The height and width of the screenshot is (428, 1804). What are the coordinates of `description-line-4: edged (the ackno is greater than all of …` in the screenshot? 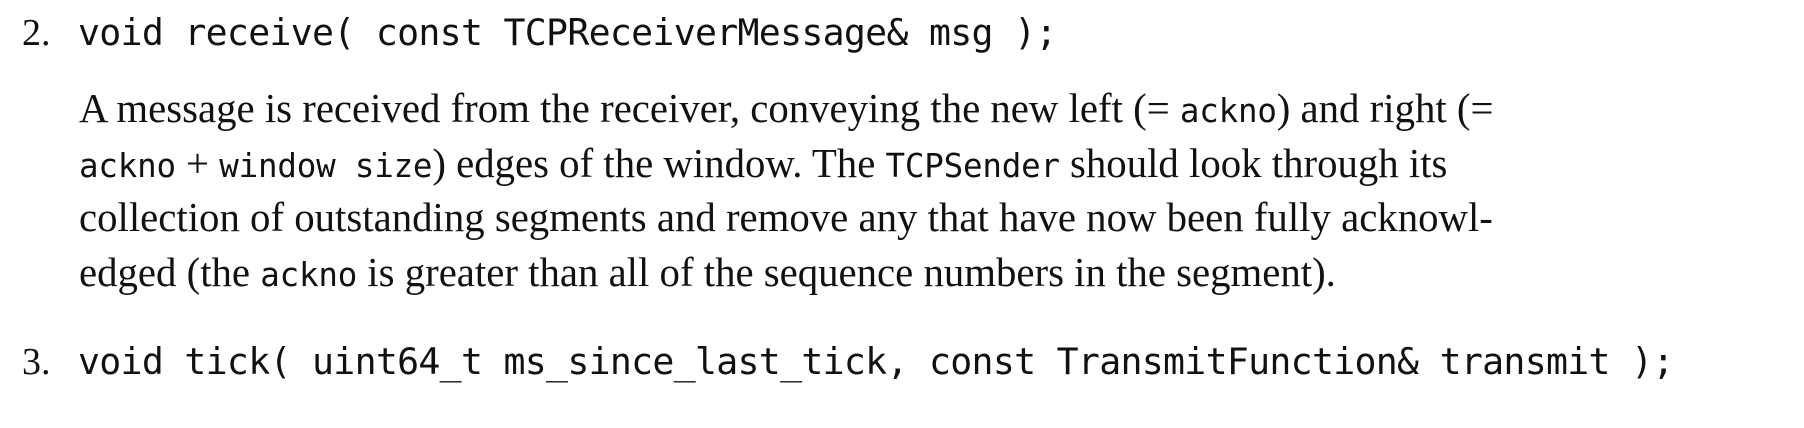 It's located at (941, 273).